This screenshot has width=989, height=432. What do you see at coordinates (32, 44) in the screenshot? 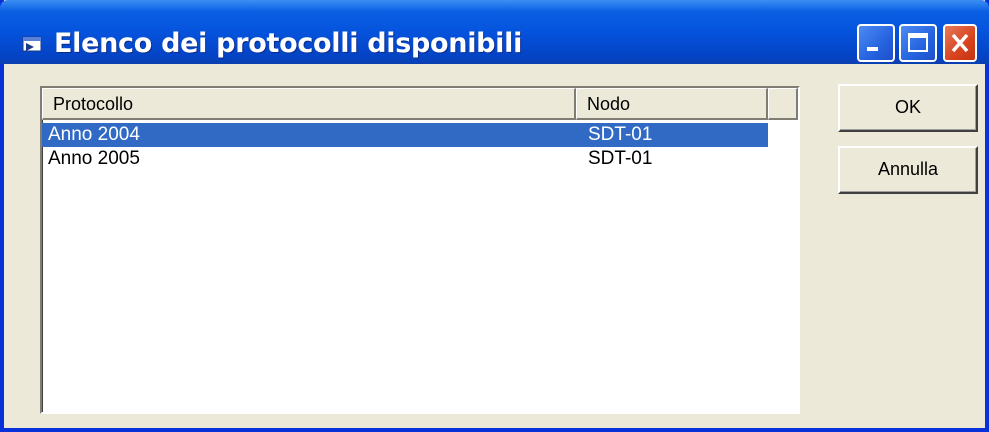
I see `window-icon` at bounding box center [32, 44].